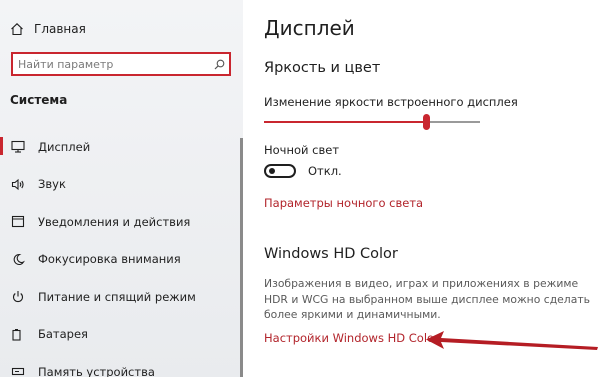  What do you see at coordinates (391, 102) in the screenshot?
I see `brightness-label: Изменение яркости встроенного дисплея` at bounding box center [391, 102].